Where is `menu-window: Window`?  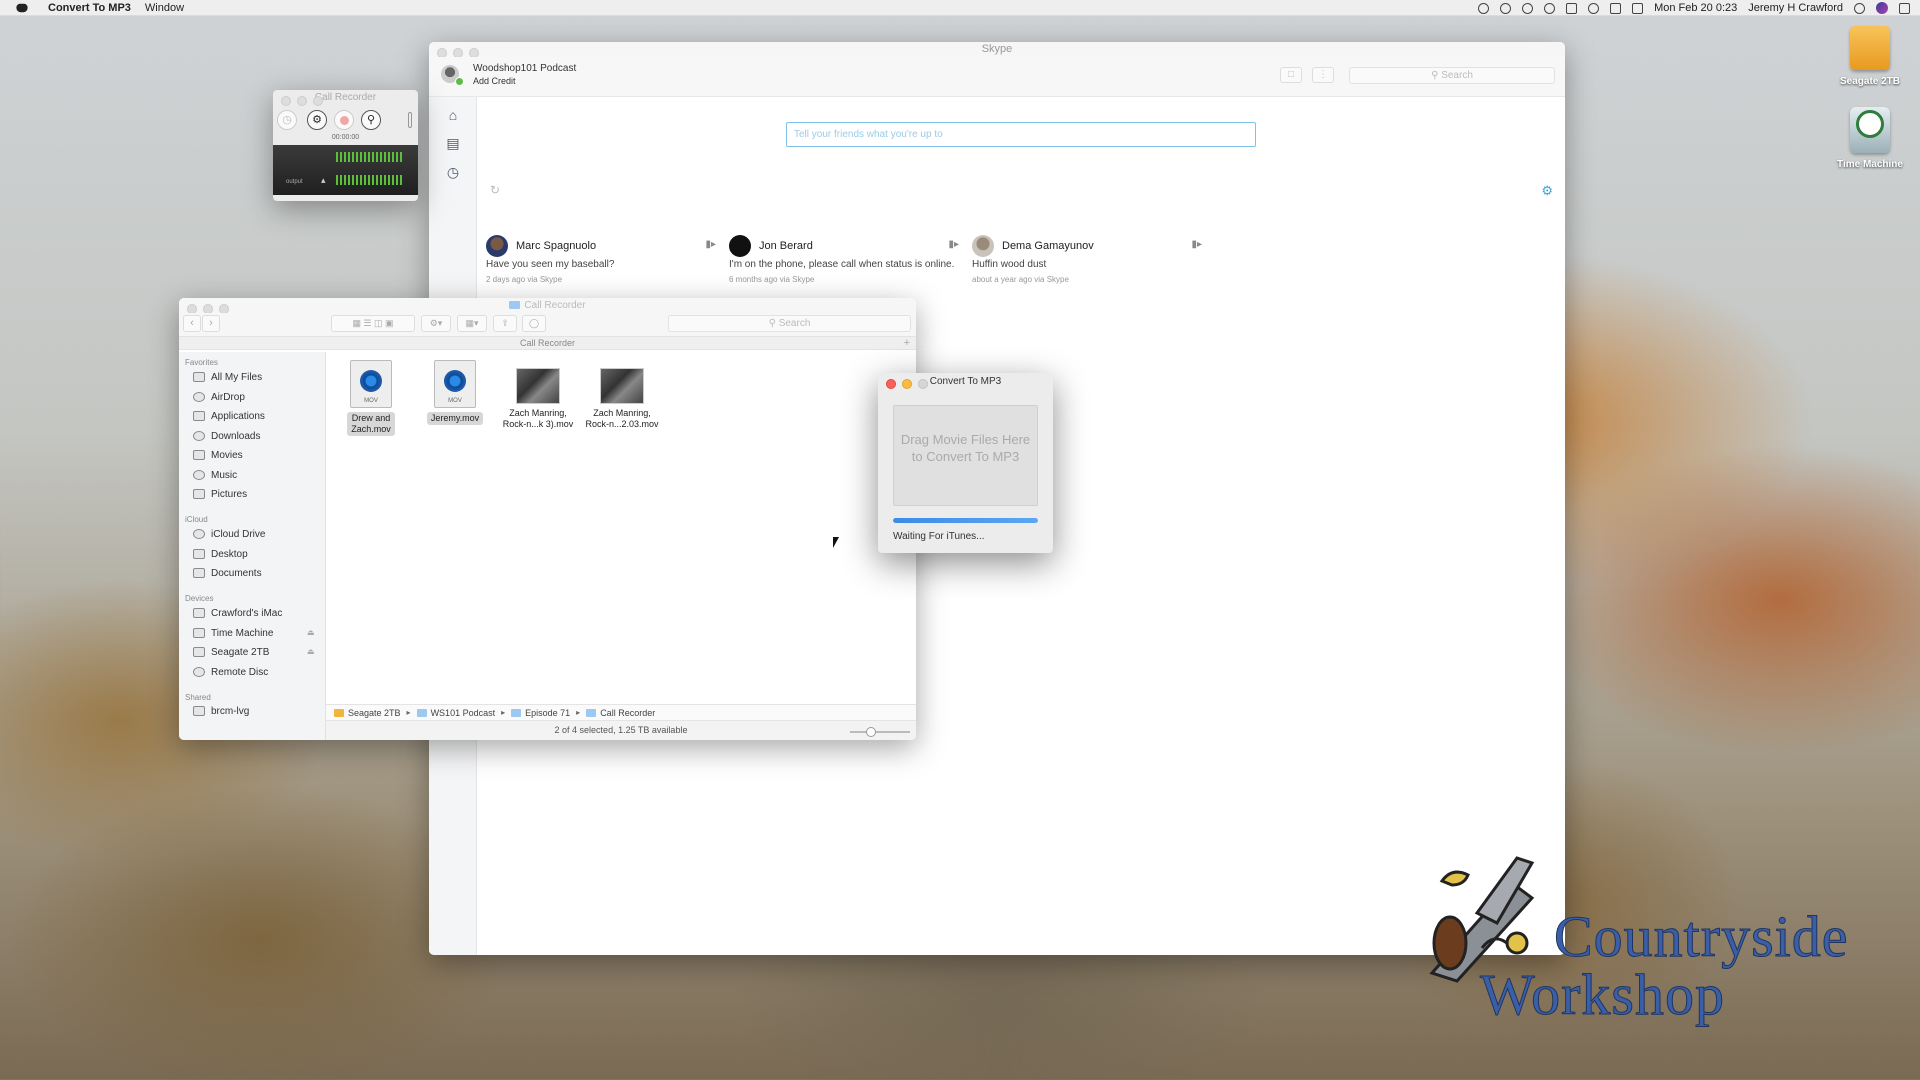
menu-window: Window is located at coordinates (164, 8).